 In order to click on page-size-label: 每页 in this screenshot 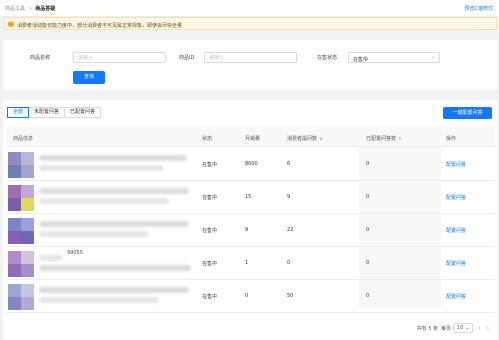, I will do `click(446, 328)`.